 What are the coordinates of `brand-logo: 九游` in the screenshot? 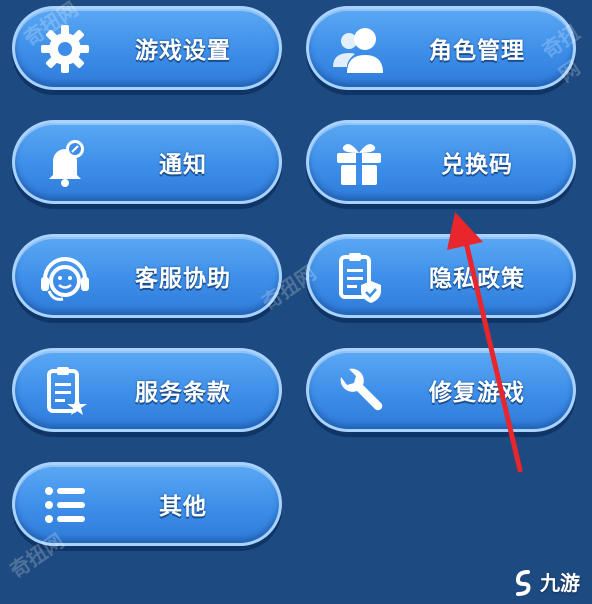 It's located at (545, 581).